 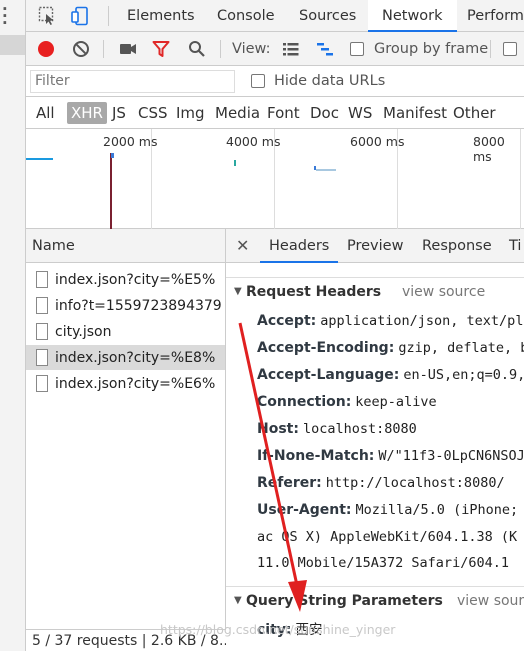 I want to click on preserve-log-checkbox, so click(x=510, y=49).